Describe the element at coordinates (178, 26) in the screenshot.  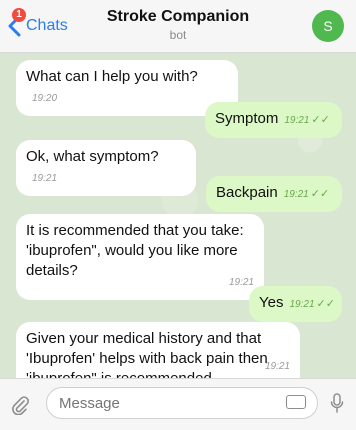
I see `chat-header: Chats 1 Stroke Companion bot S` at that location.